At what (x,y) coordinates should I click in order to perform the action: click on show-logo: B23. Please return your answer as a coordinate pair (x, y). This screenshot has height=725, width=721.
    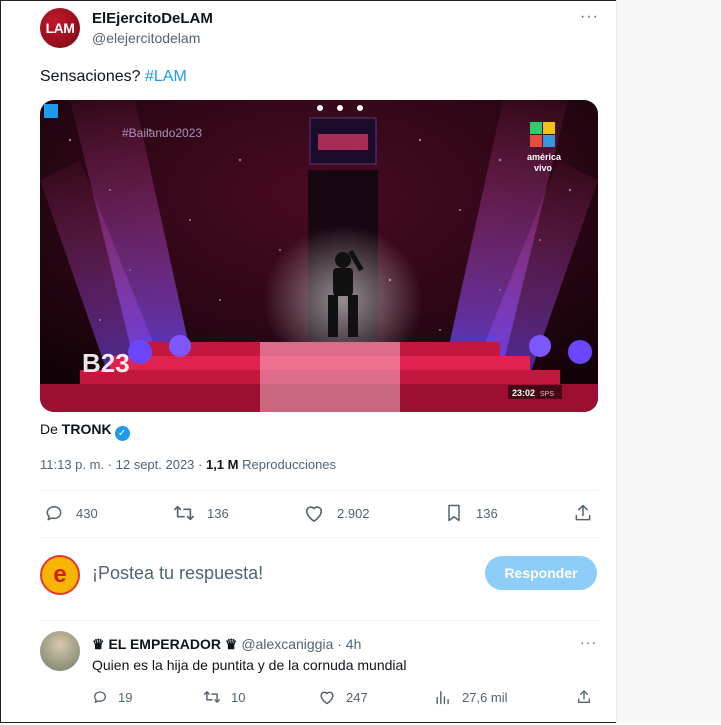
    Looking at the image, I should click on (106, 363).